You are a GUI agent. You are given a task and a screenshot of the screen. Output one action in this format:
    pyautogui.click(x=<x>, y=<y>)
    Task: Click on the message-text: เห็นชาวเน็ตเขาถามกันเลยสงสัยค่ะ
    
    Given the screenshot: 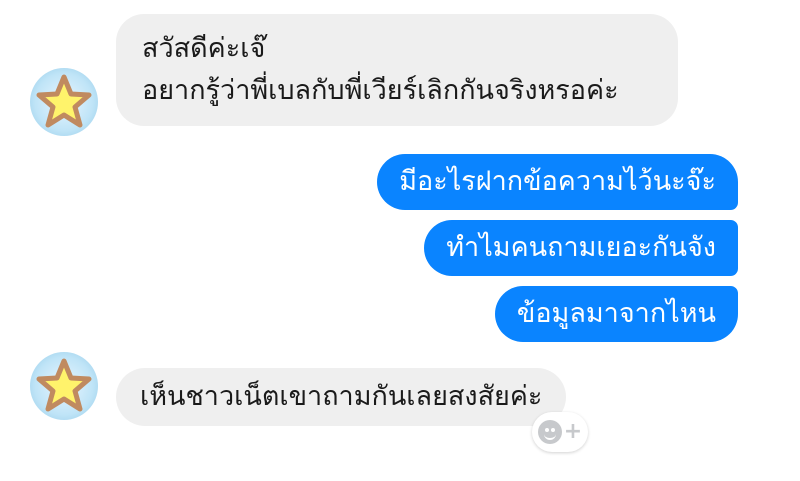 What is the action you would take?
    pyautogui.click(x=341, y=396)
    